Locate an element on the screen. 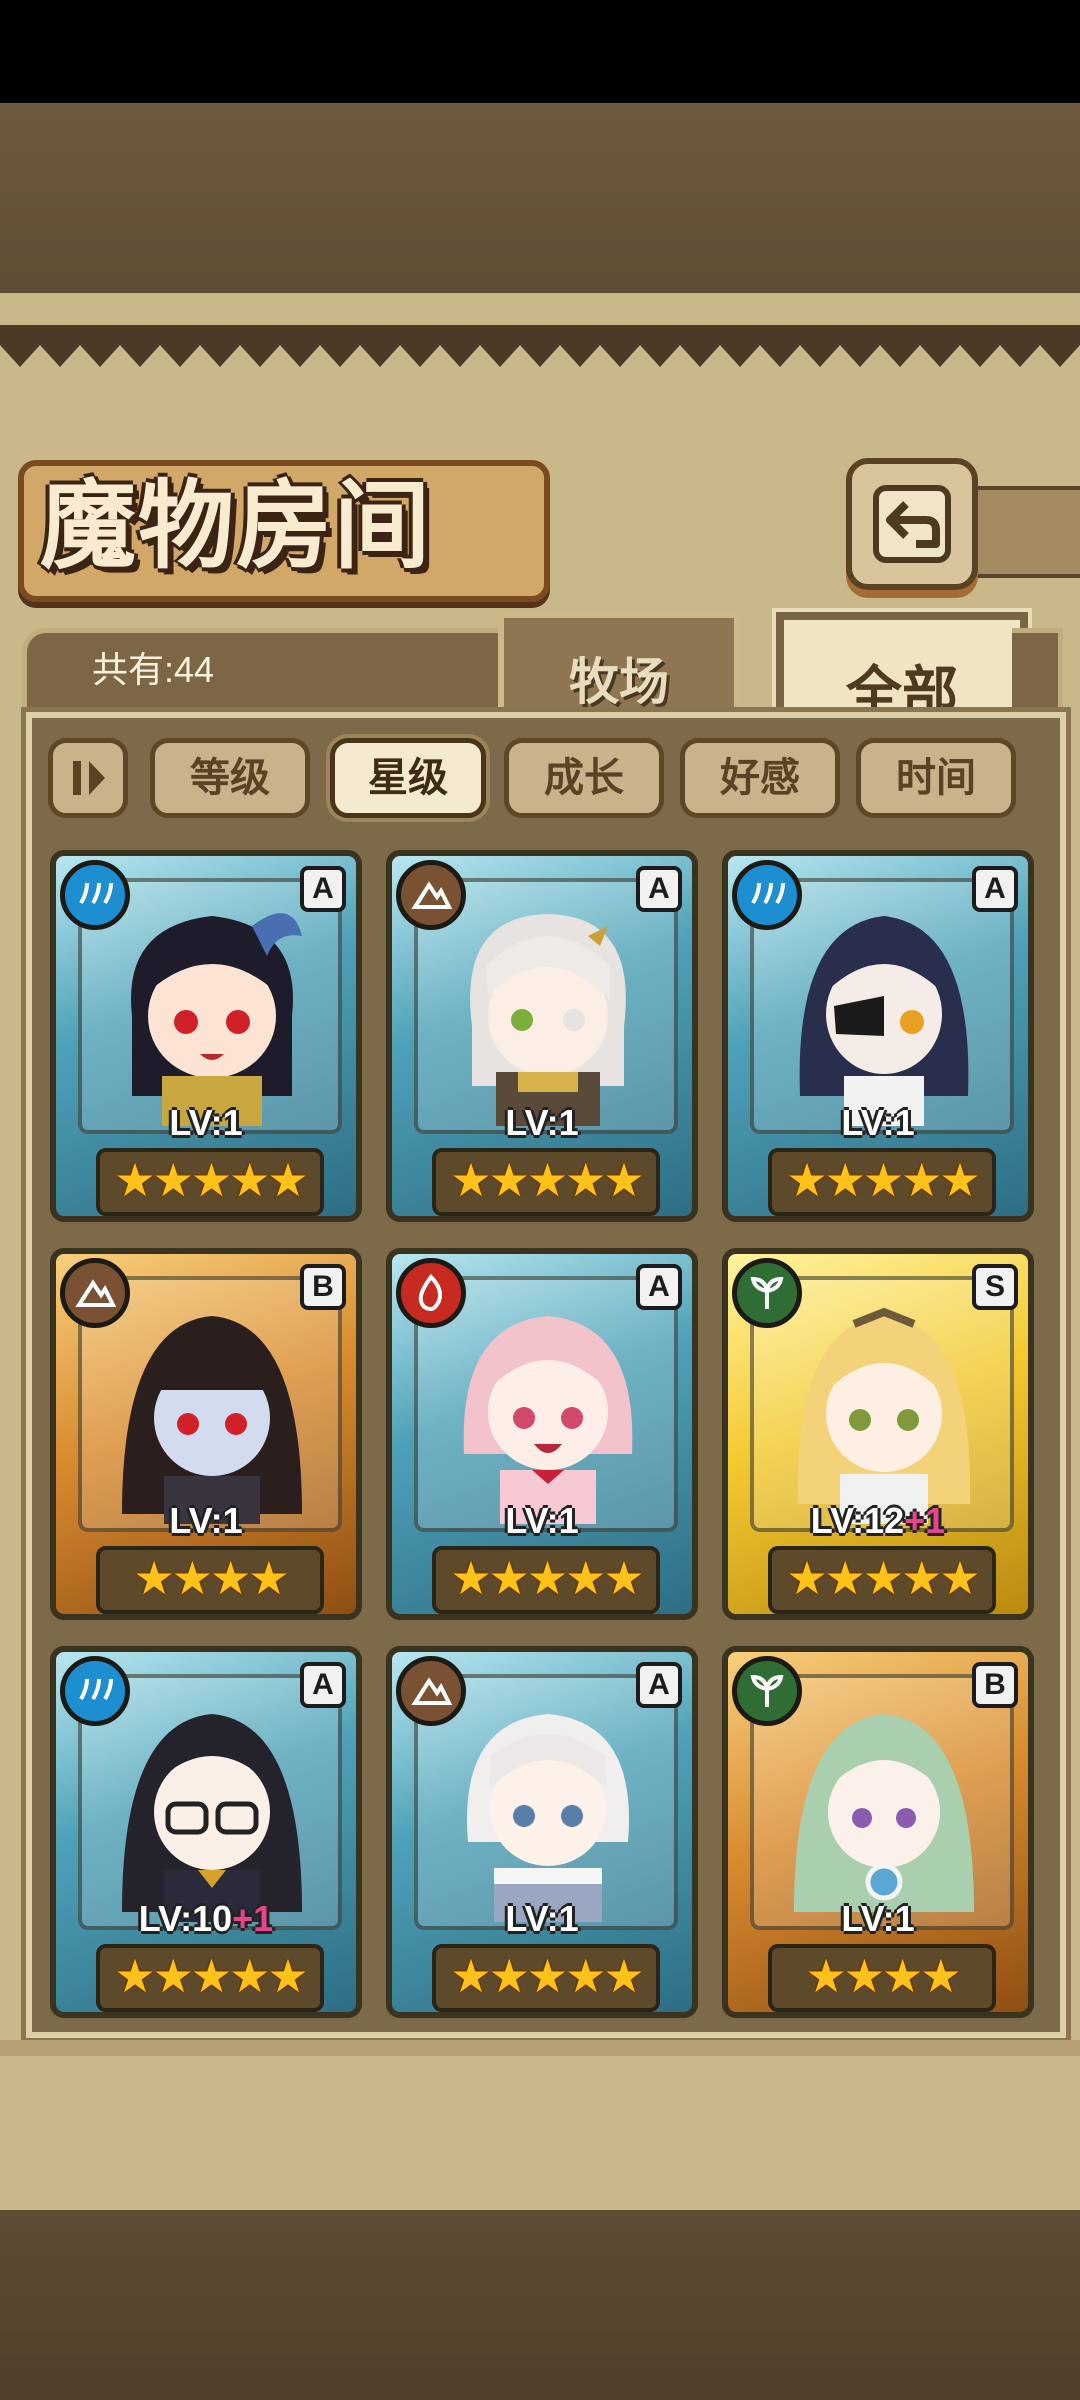 The image size is (1080, 2400). filter-star-button: 星级 is located at coordinates (408, 778).